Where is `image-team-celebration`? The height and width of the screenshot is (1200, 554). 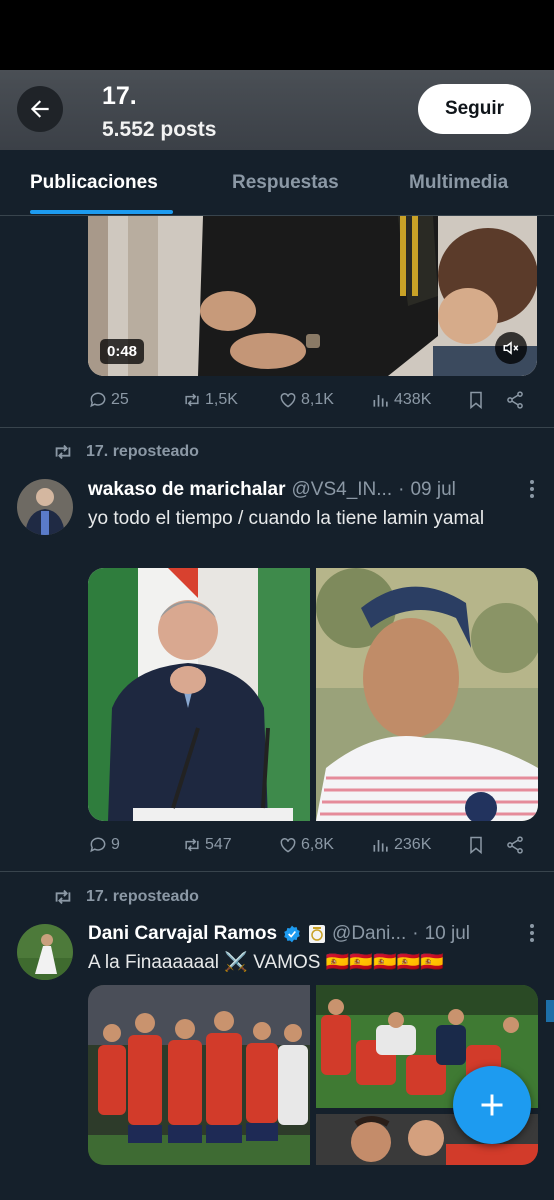 image-team-celebration is located at coordinates (199, 1075).